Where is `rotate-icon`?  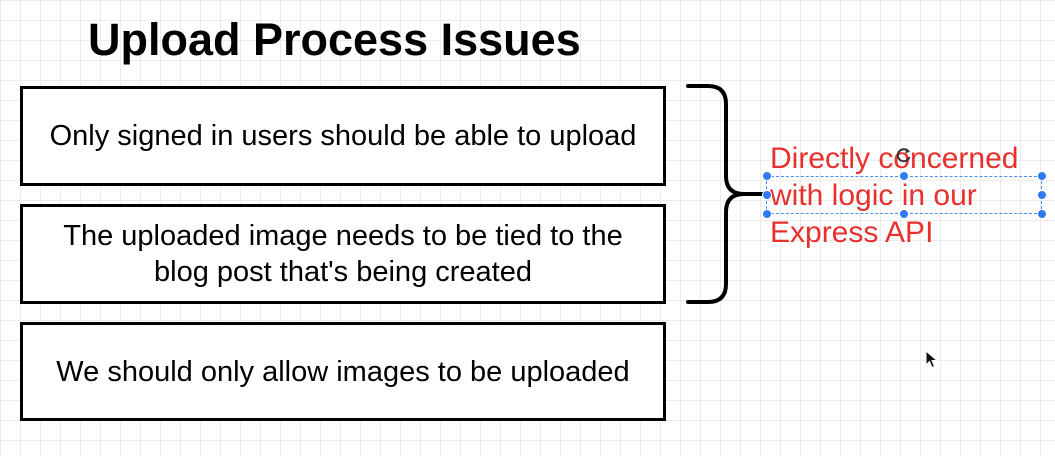 rotate-icon is located at coordinates (904, 155).